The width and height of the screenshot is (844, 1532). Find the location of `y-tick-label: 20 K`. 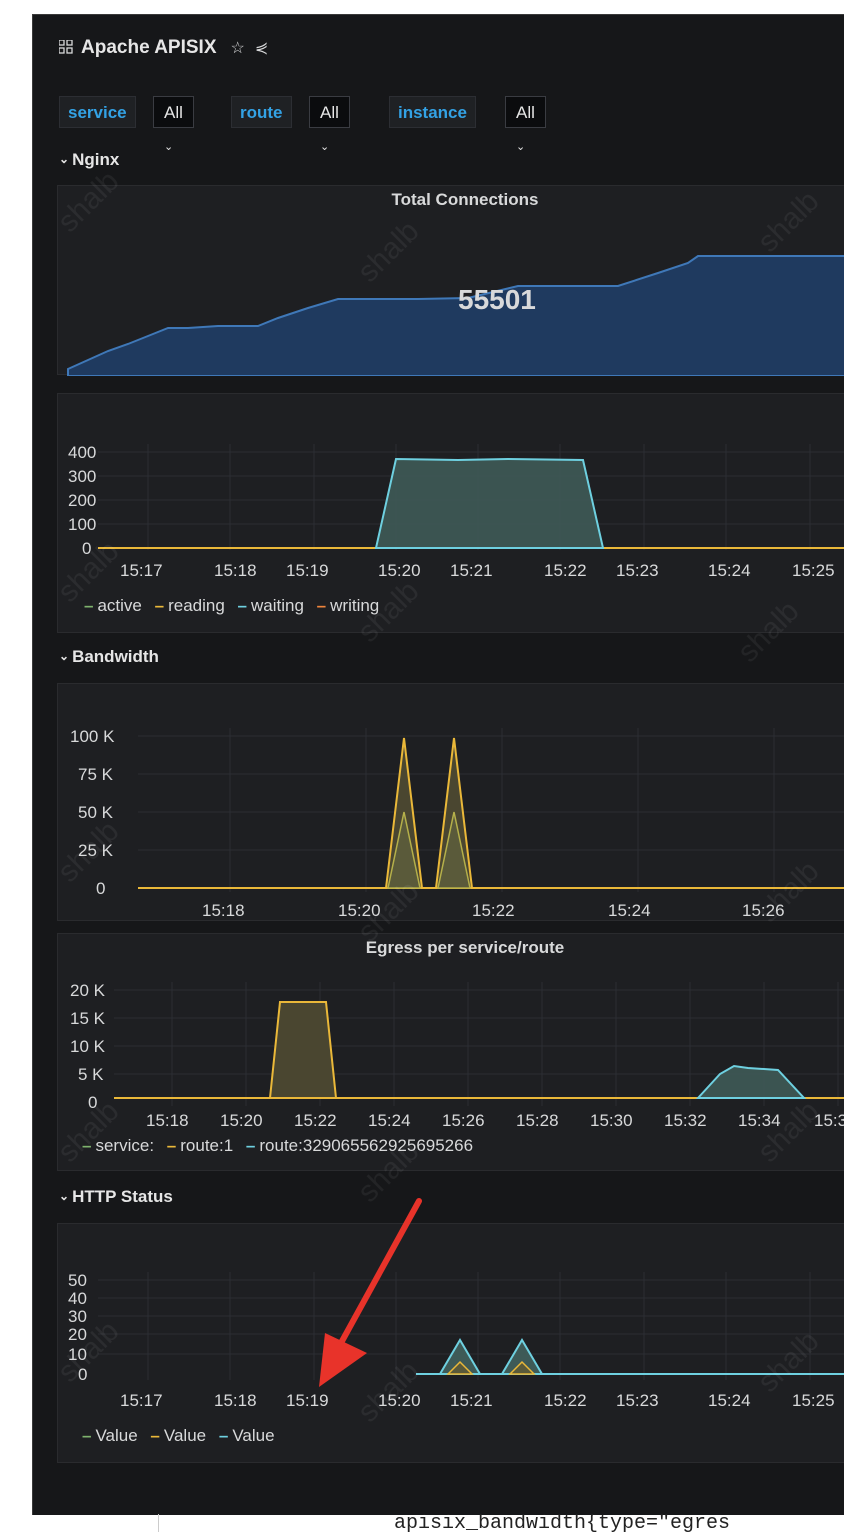

y-tick-label: 20 K is located at coordinates (88, 990).